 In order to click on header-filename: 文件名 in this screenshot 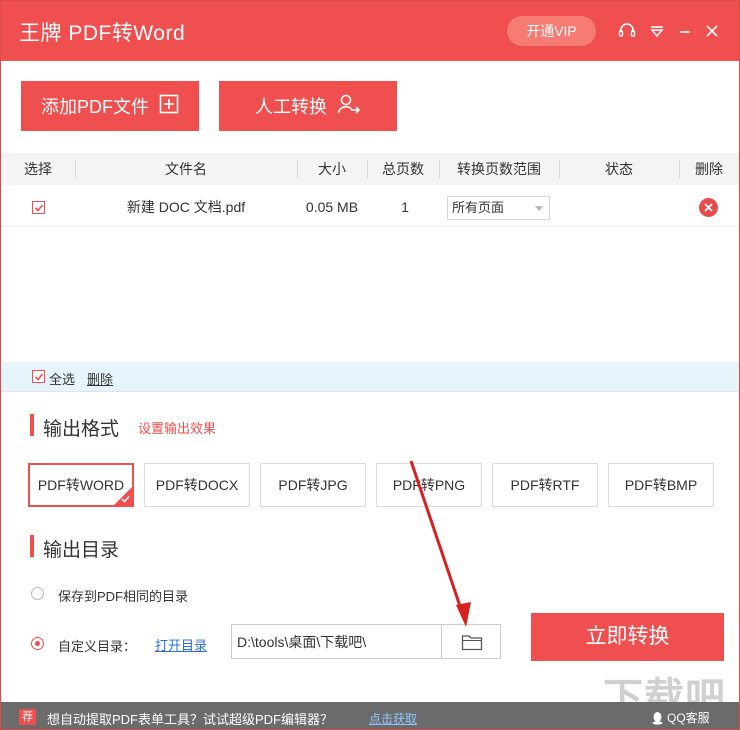, I will do `click(186, 169)`.